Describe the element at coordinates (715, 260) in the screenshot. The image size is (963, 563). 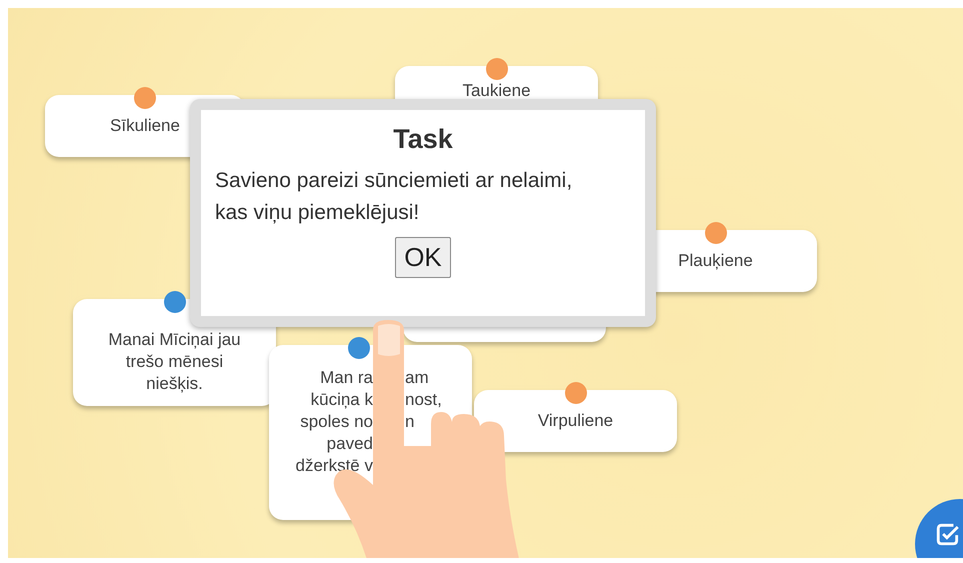
I see `card-text: Plauķiene` at that location.